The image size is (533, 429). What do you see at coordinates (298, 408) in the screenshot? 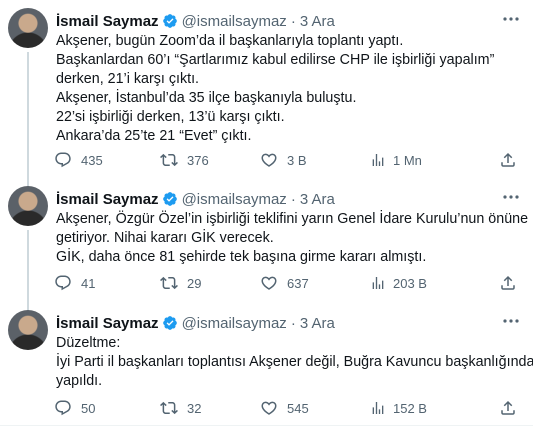
I see `like-count: 545` at bounding box center [298, 408].